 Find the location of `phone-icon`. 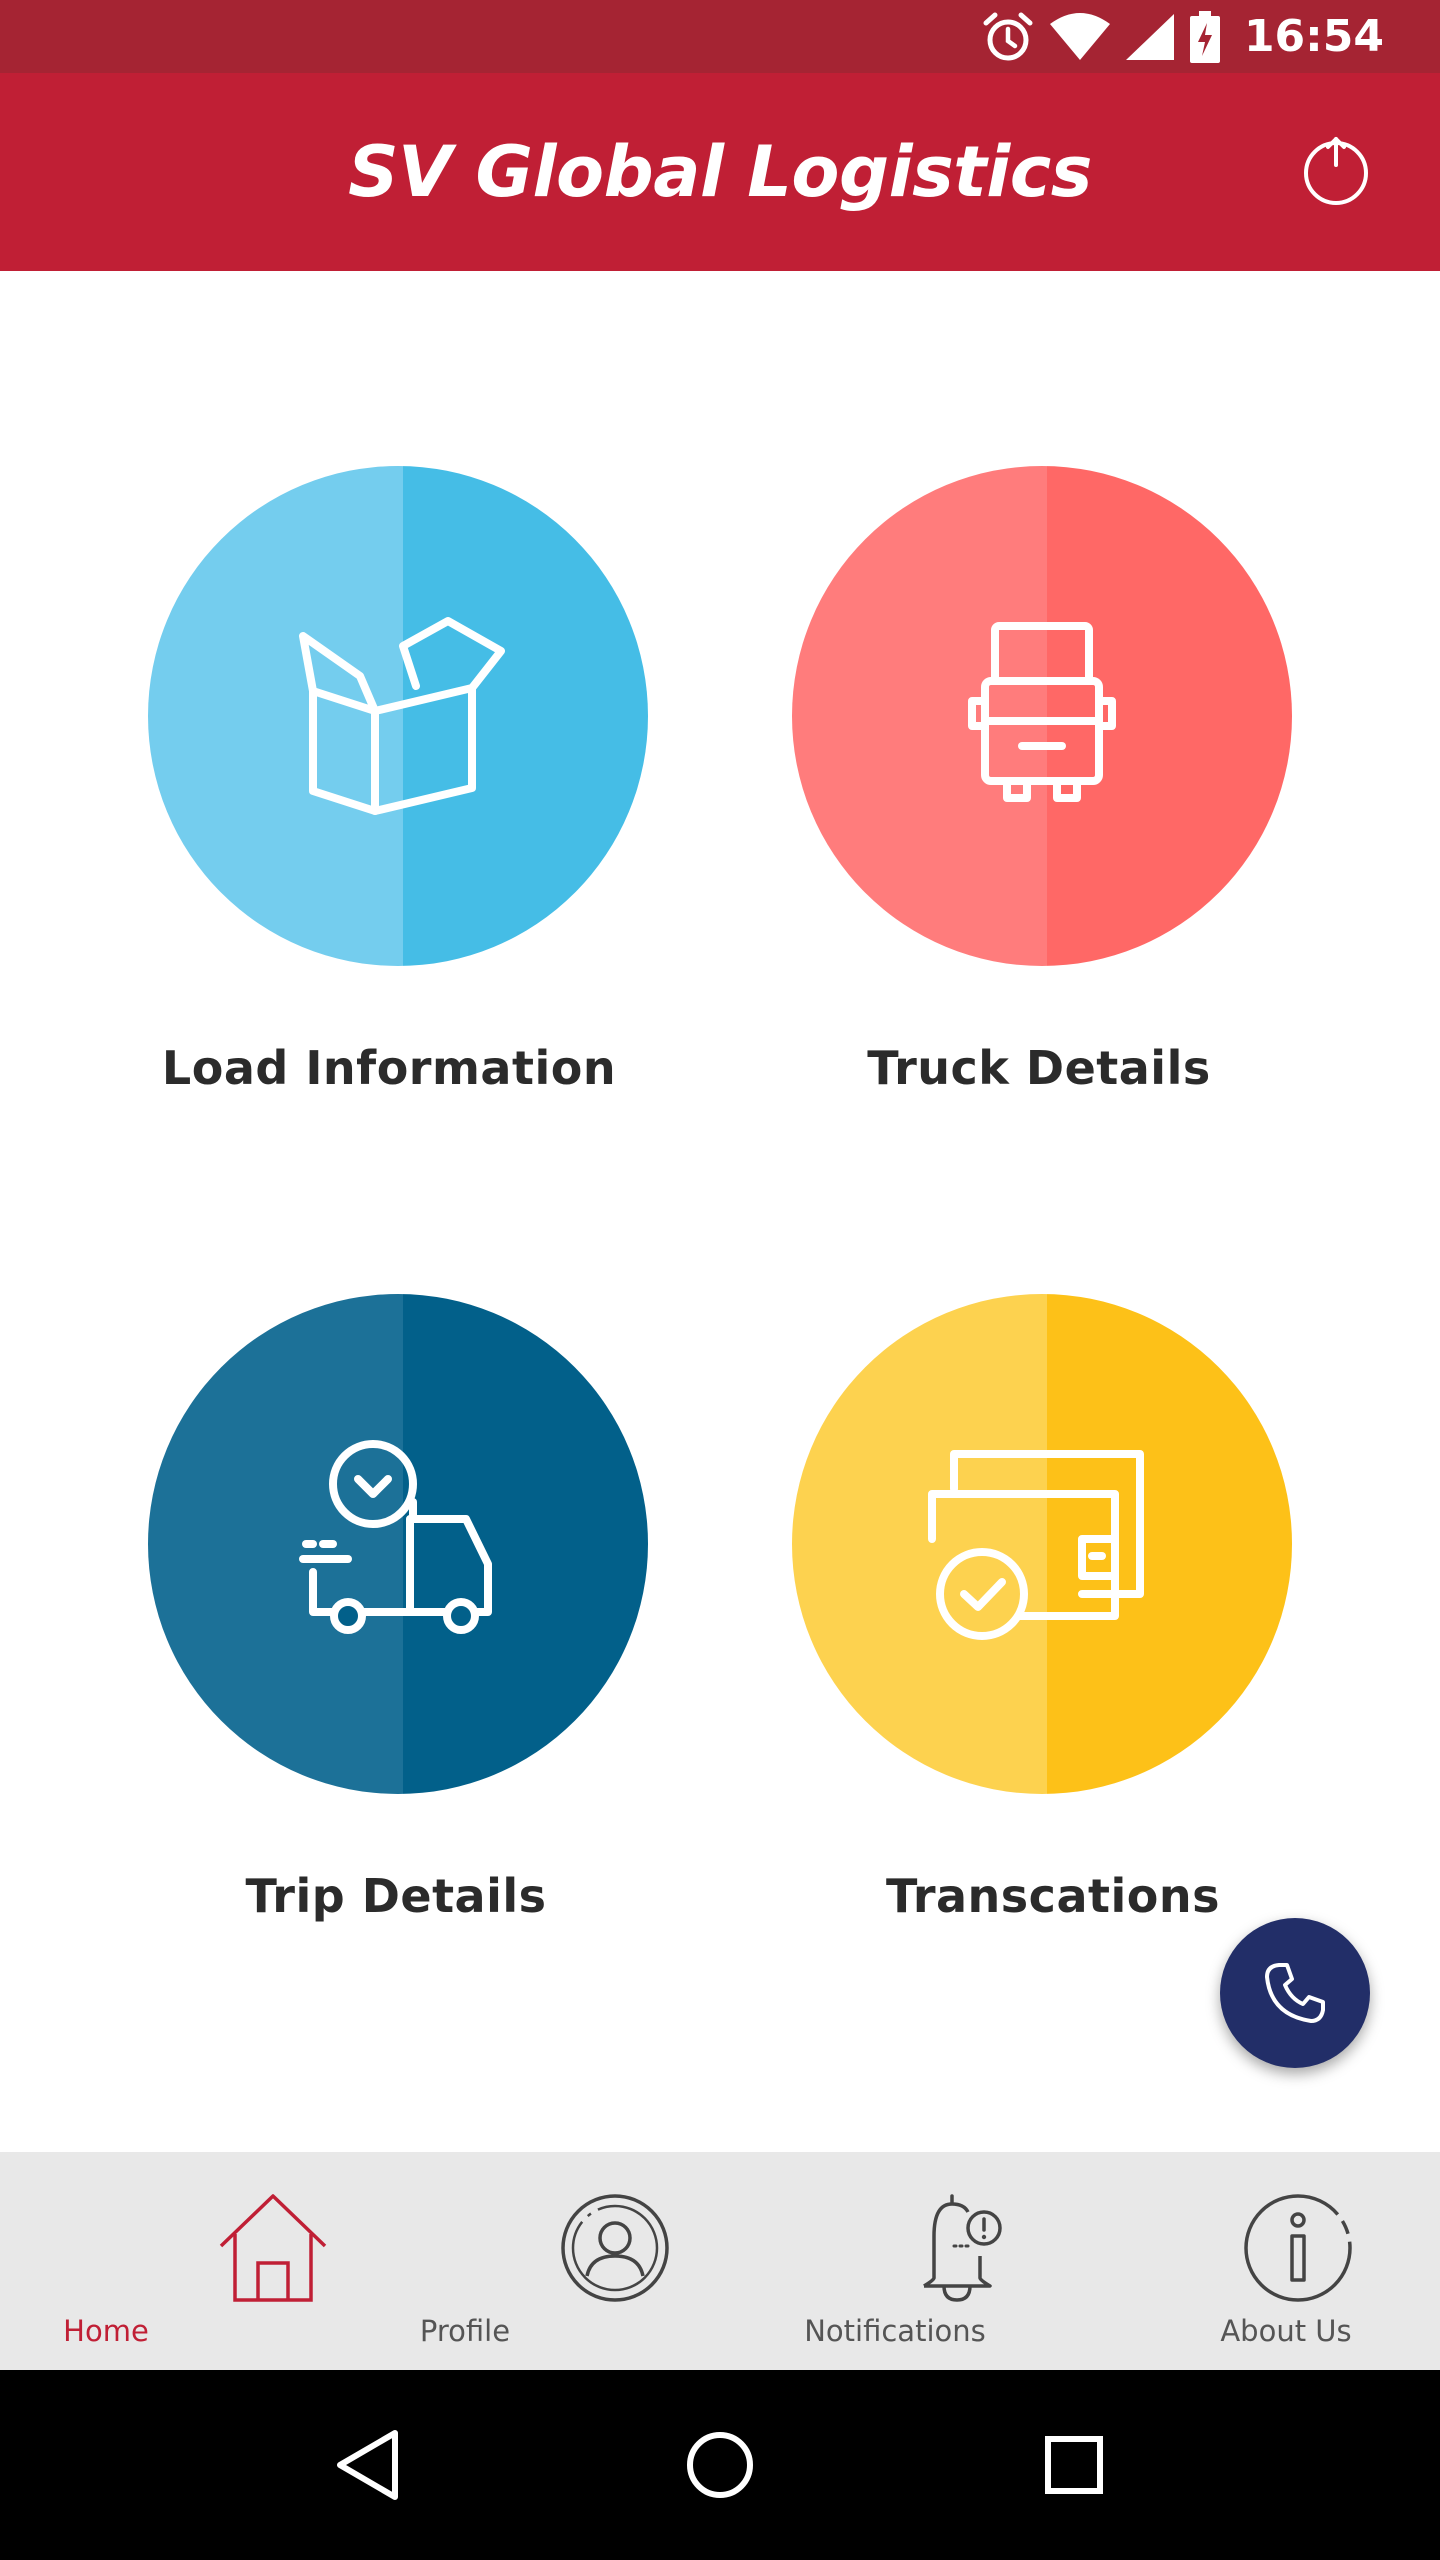

phone-icon is located at coordinates (1295, 1993).